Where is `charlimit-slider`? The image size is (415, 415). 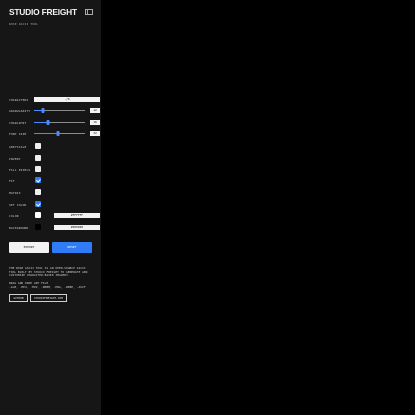
charlimit-slider is located at coordinates (59, 122).